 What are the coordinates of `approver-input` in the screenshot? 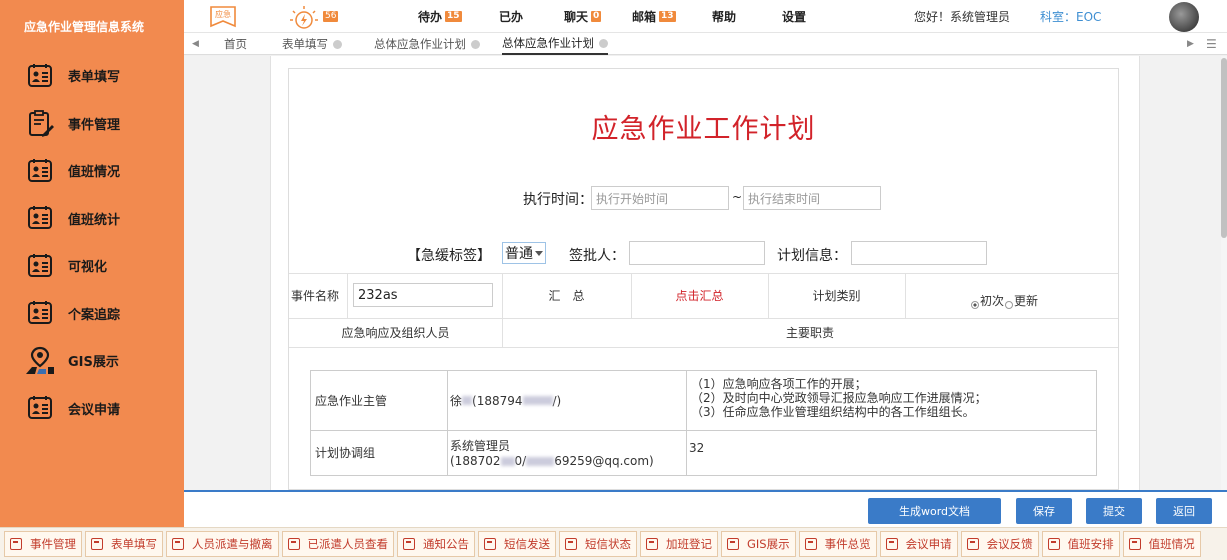 It's located at (697, 253).